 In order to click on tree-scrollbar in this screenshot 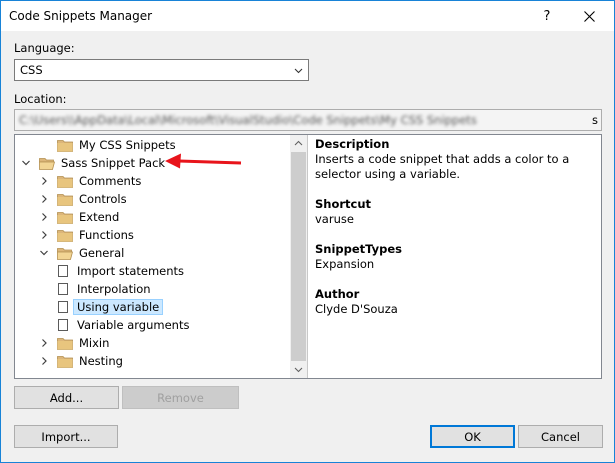, I will do `click(298, 256)`.